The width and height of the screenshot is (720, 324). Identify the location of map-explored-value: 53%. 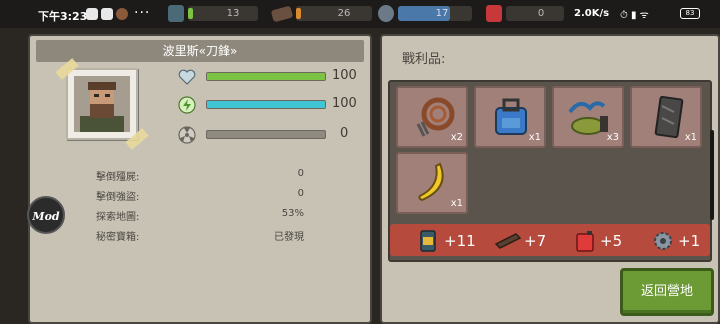
(292, 213).